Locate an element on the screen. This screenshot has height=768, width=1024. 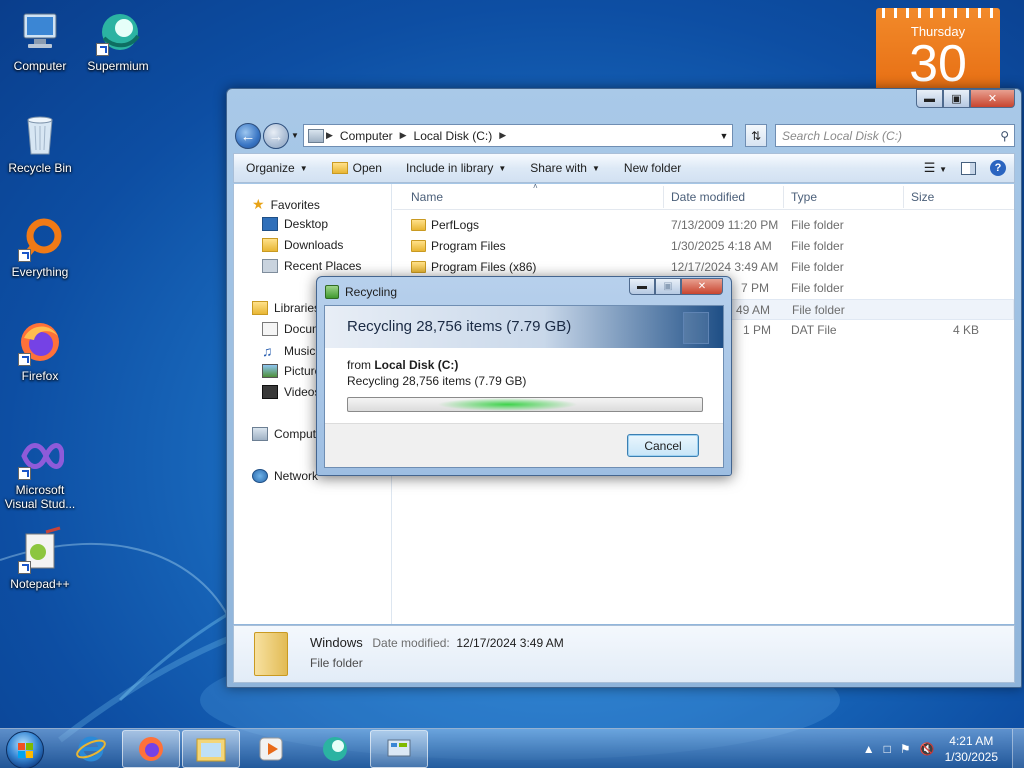
supermium-icon is located at coordinates (335, 749).